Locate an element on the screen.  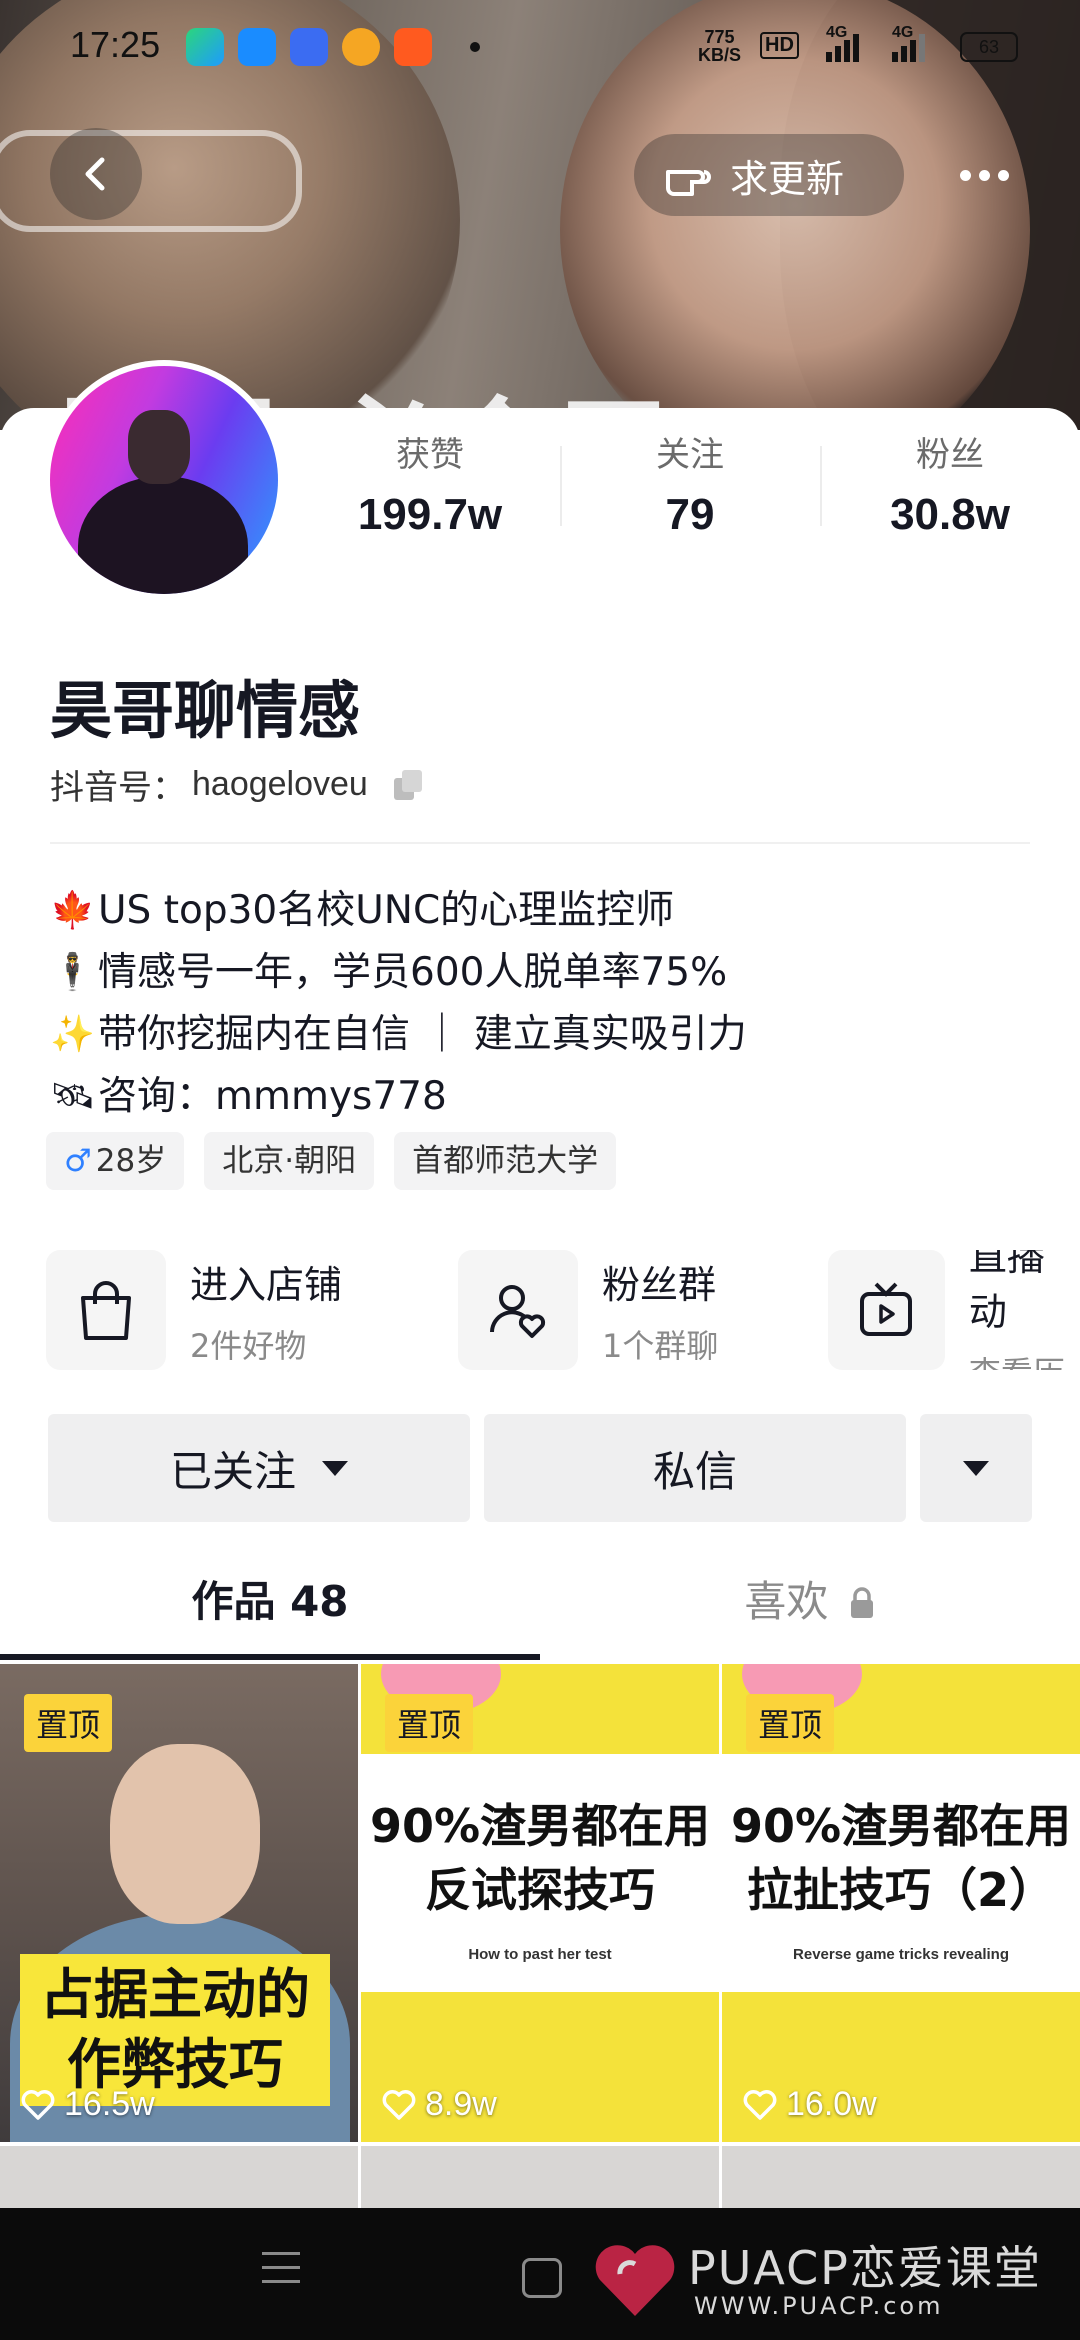
pointing-hand-icon is located at coordinates (688, 183).